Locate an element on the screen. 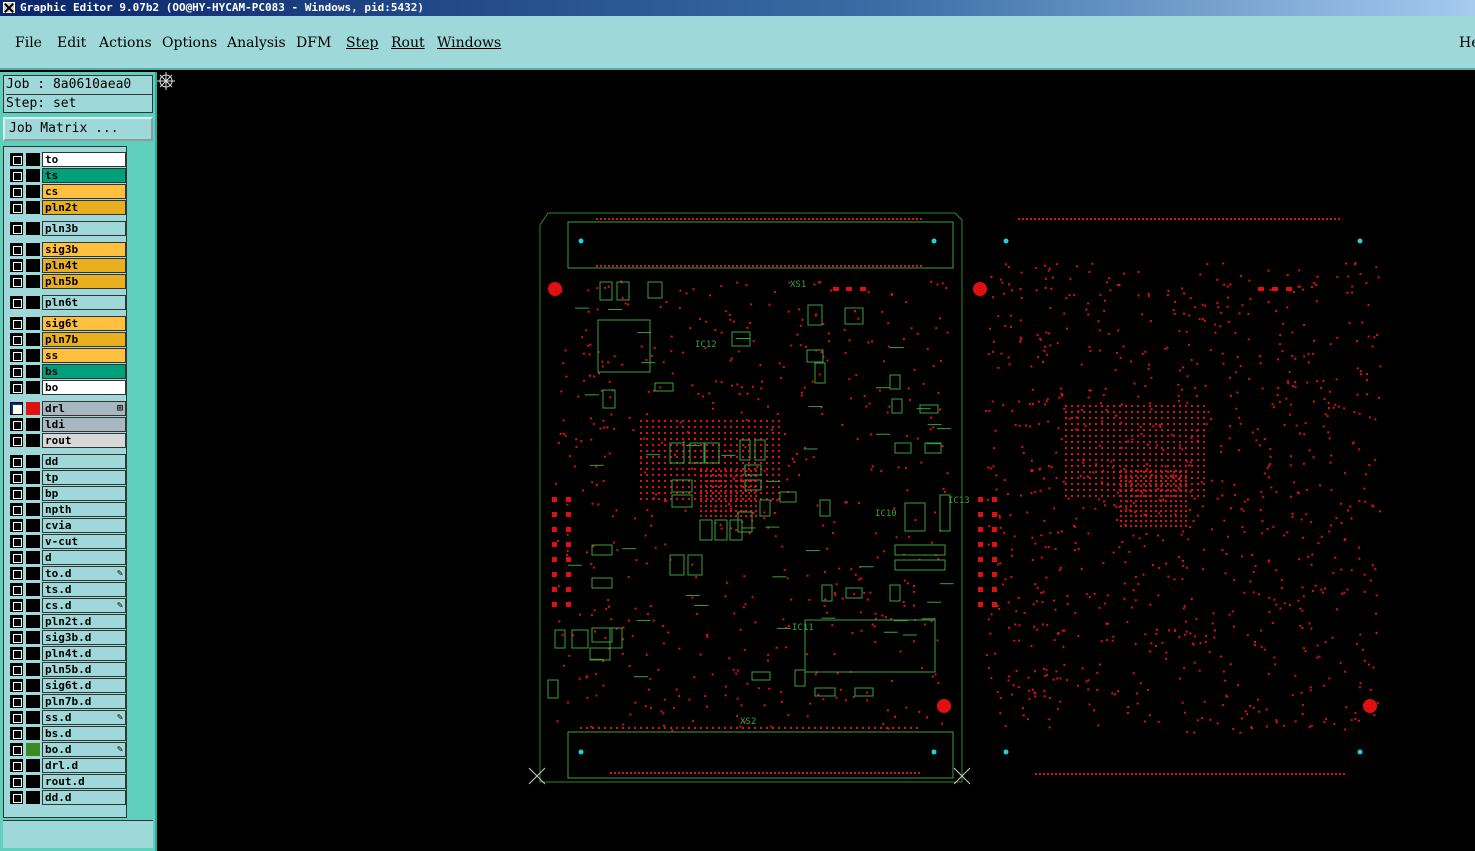  layer-row-drl: drl ⊞ is located at coordinates (67, 408).